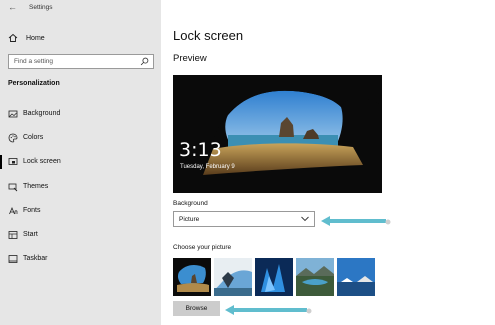  I want to click on title-bar: ← Settings, so click(80, 9).